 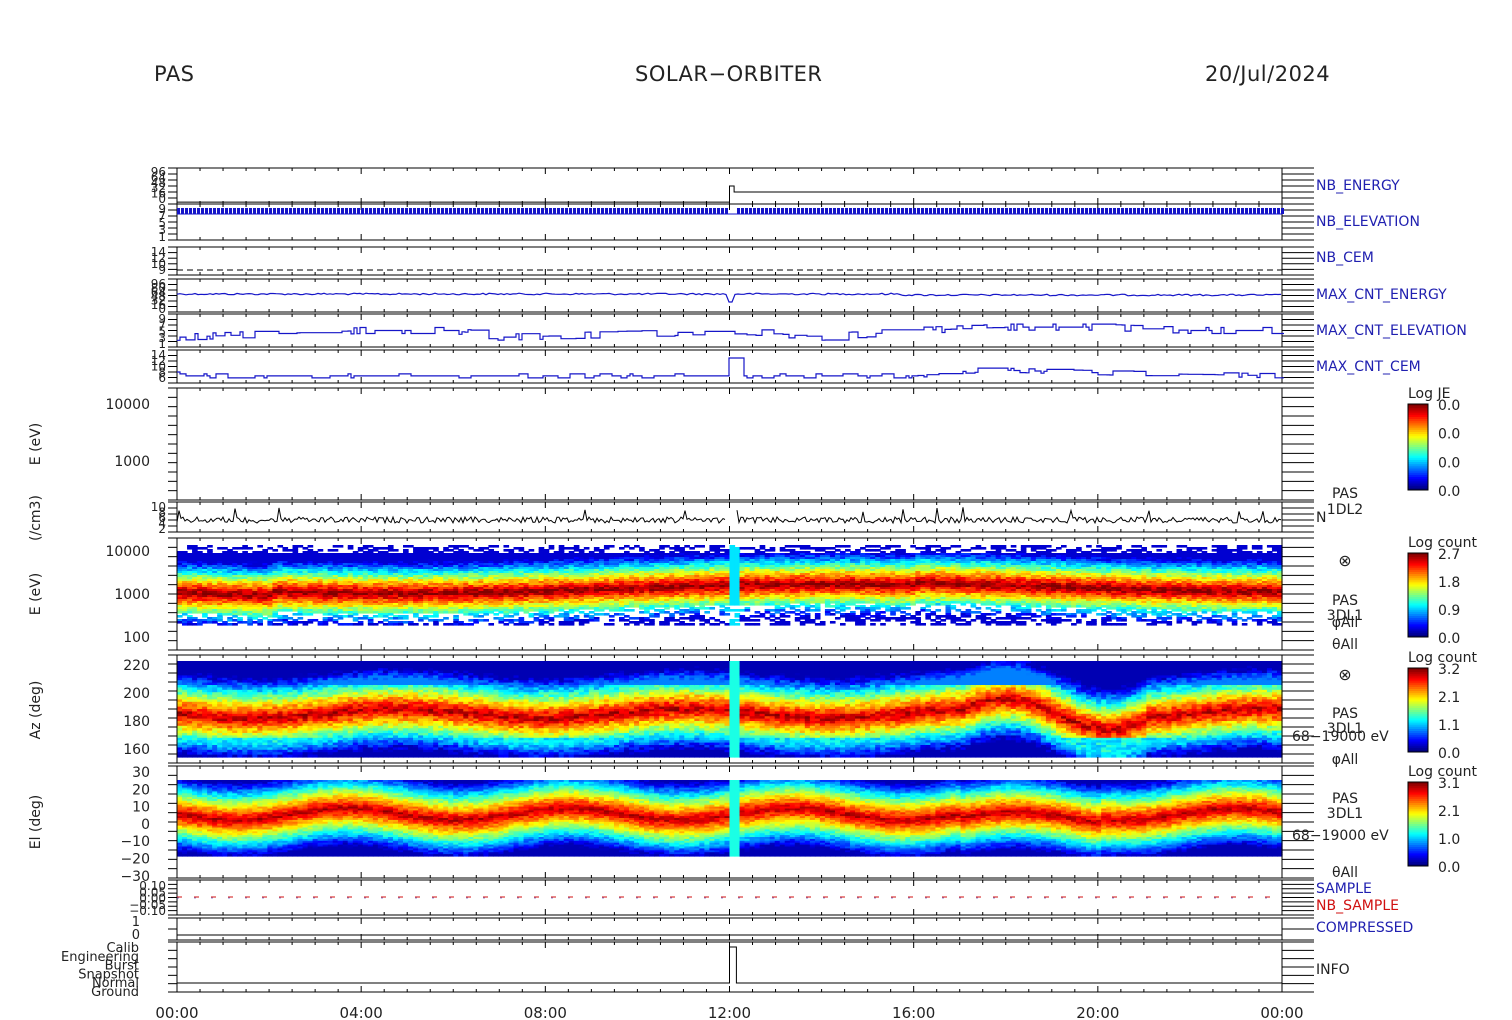 What do you see at coordinates (730, 585) in the screenshot?
I see `spec-3dl1-cells` at bounding box center [730, 585].